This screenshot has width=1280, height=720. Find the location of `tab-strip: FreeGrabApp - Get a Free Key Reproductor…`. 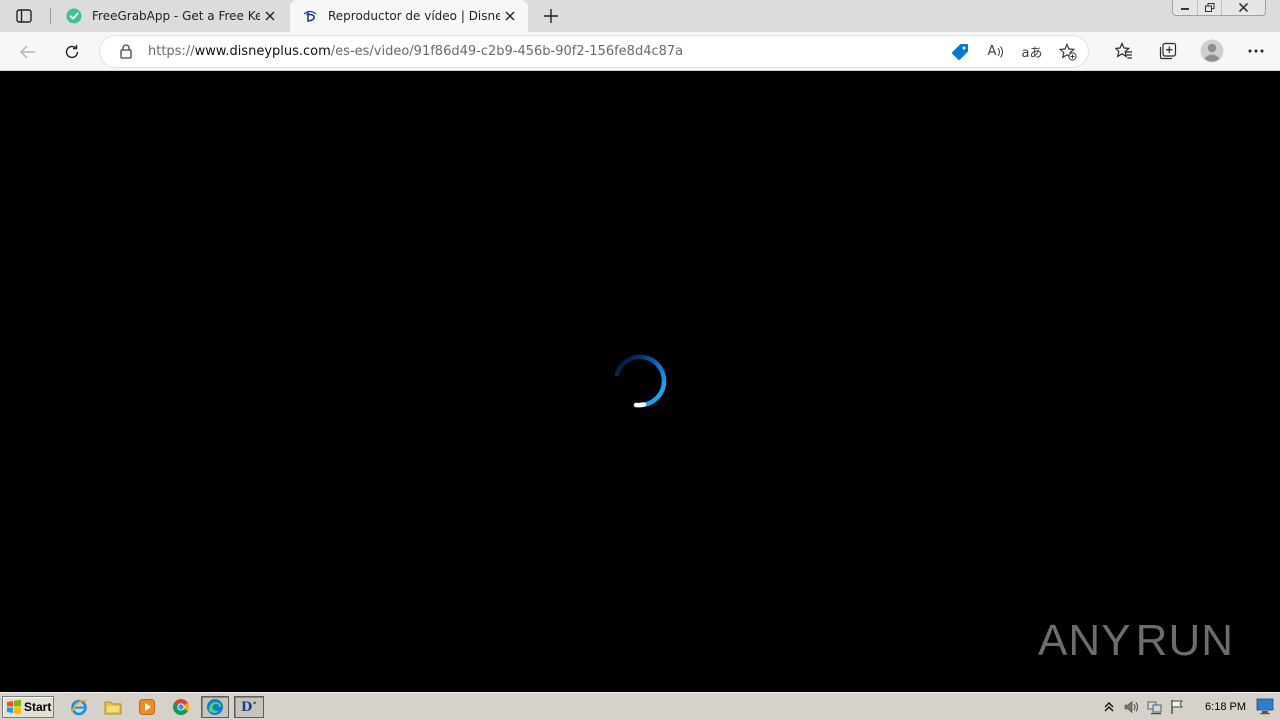

tab-strip: FreeGrabApp - Get a Free Key Reproductor… is located at coordinates (640, 16).